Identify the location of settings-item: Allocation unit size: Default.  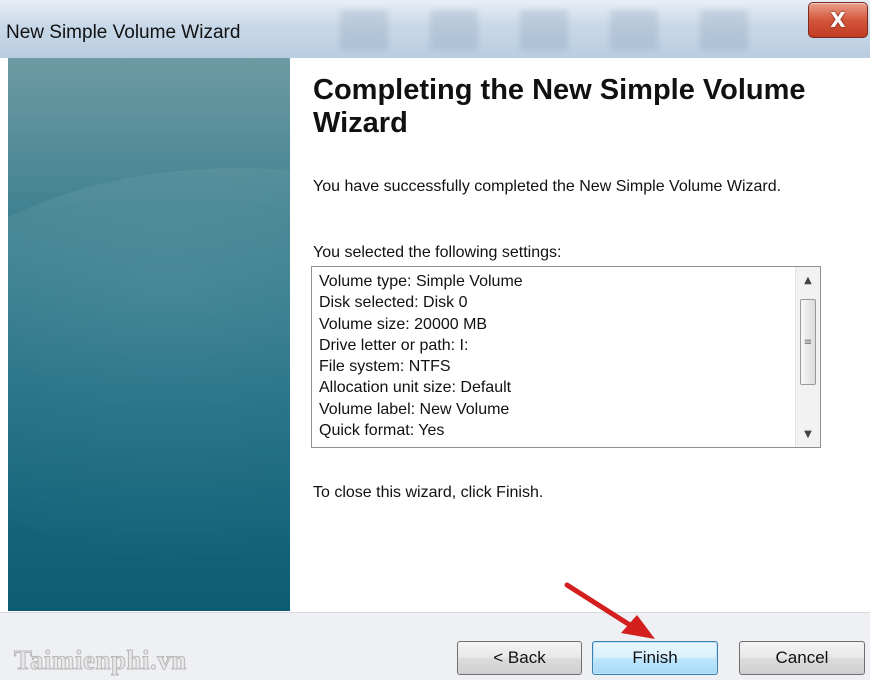
(415, 388).